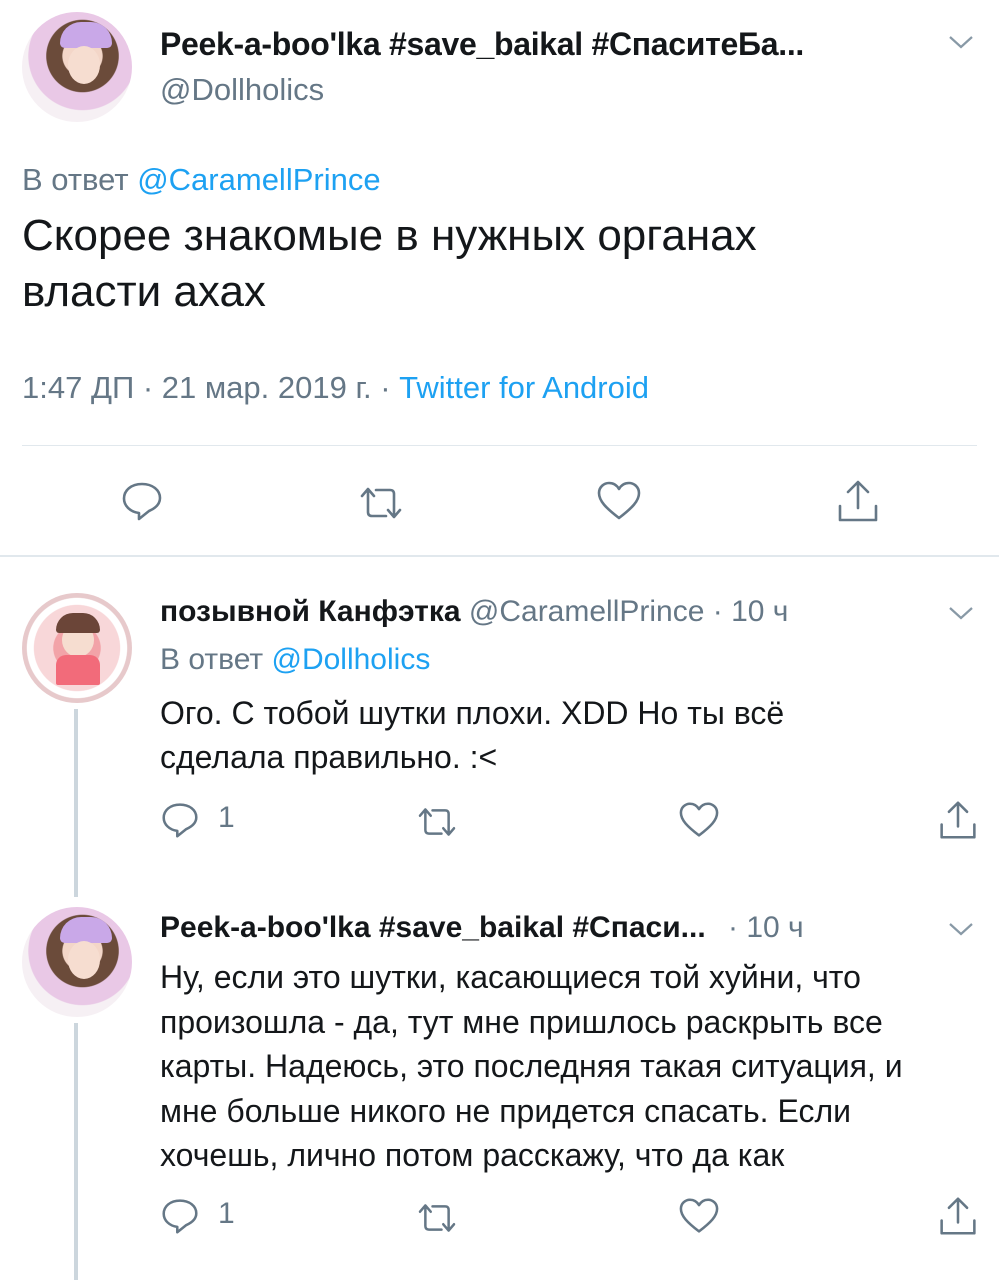 This screenshot has height=1280, width=999. Describe the element at coordinates (329, 757) in the screenshot. I see `tweet-text-line: сделала правильно. :<` at that location.